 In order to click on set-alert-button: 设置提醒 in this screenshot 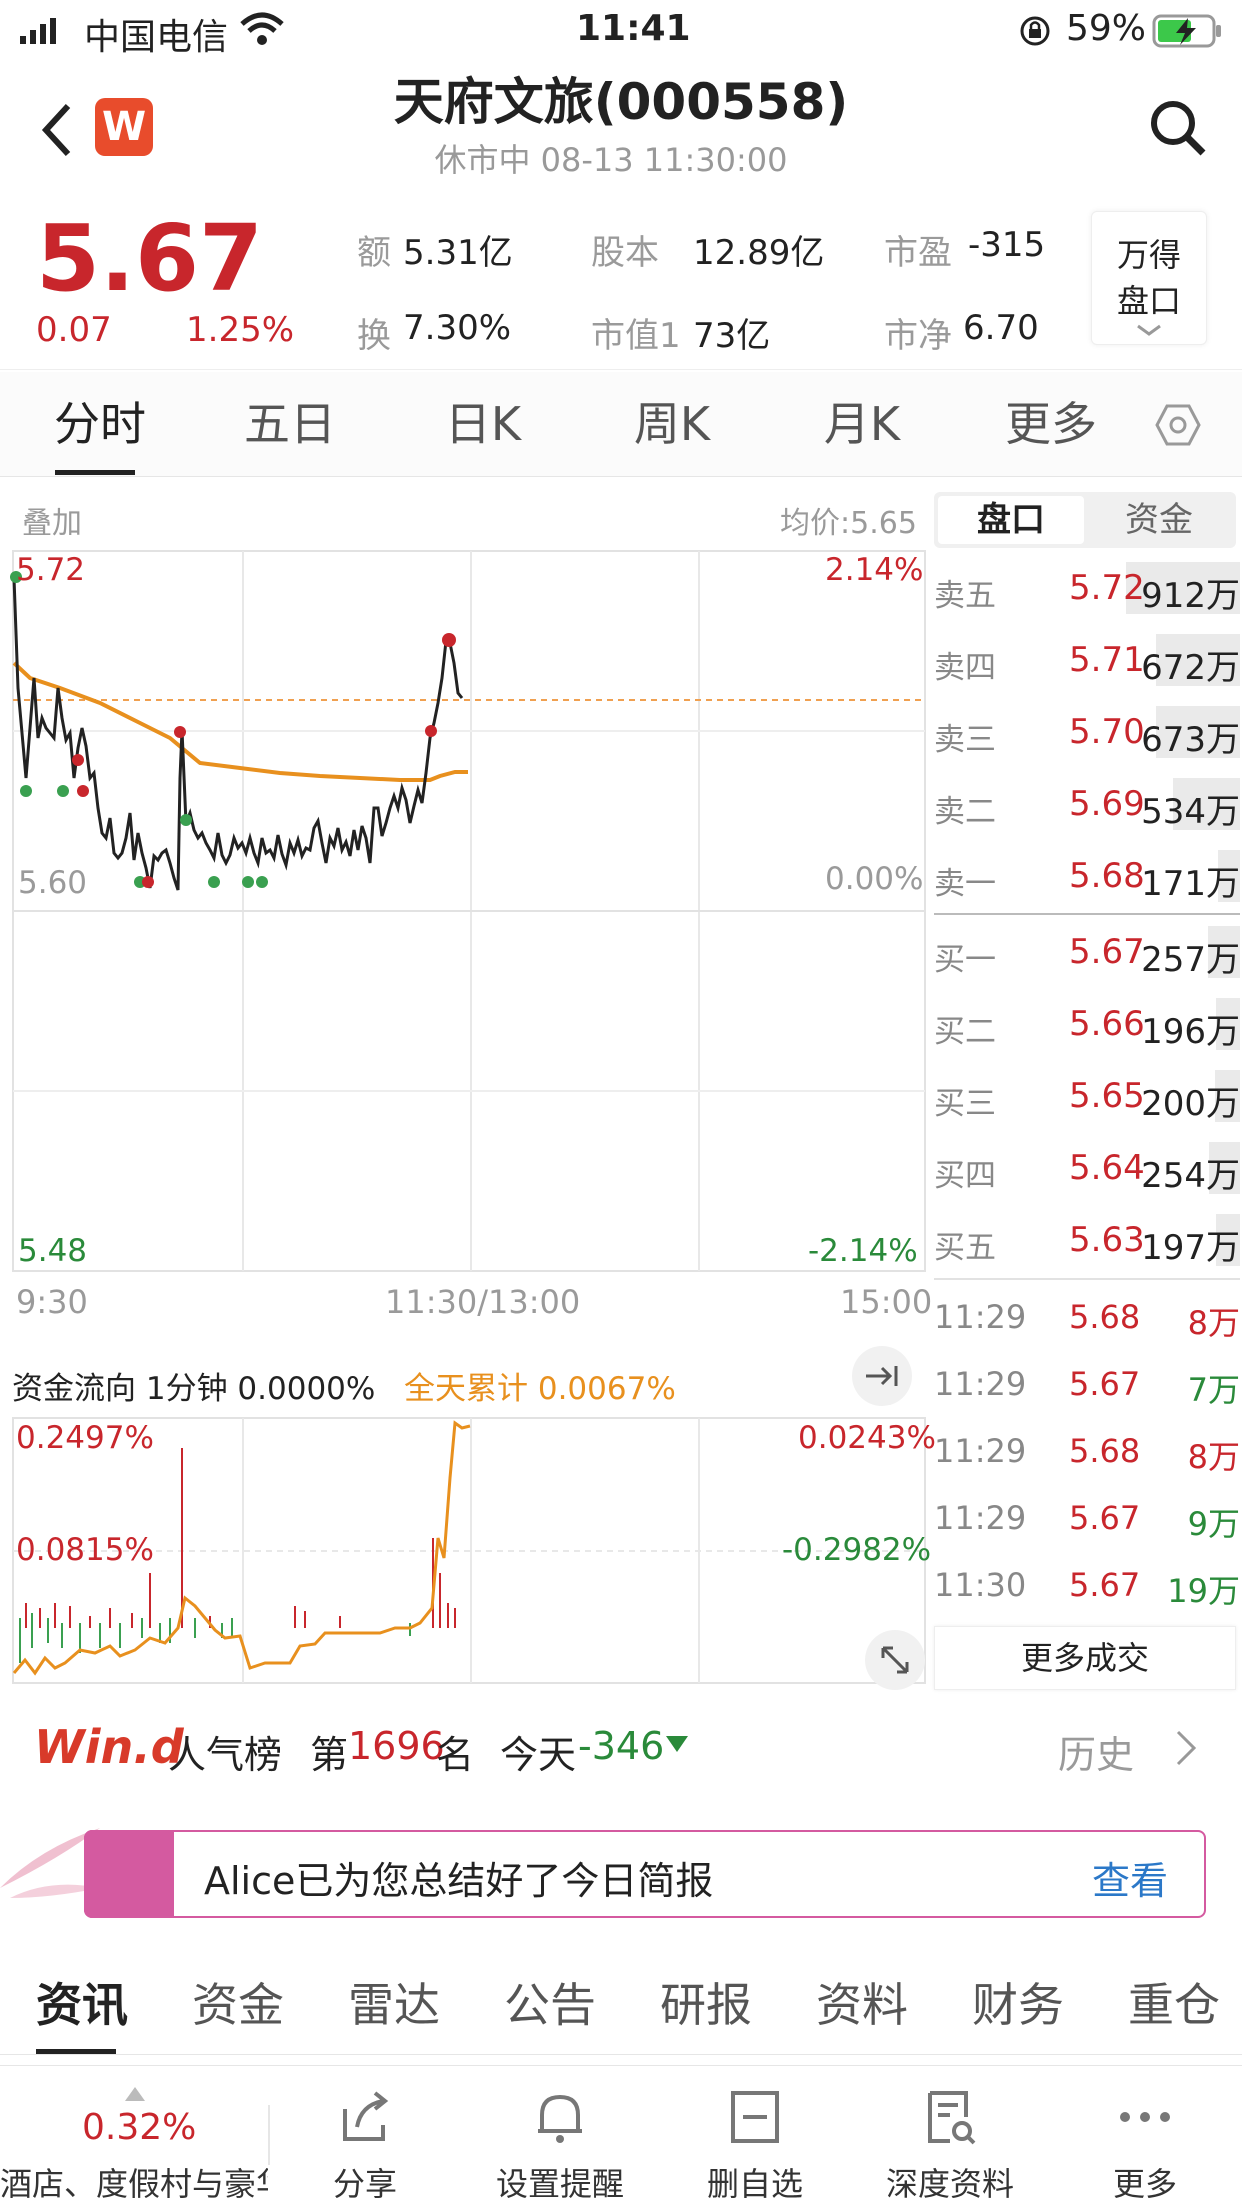, I will do `click(560, 2136)`.